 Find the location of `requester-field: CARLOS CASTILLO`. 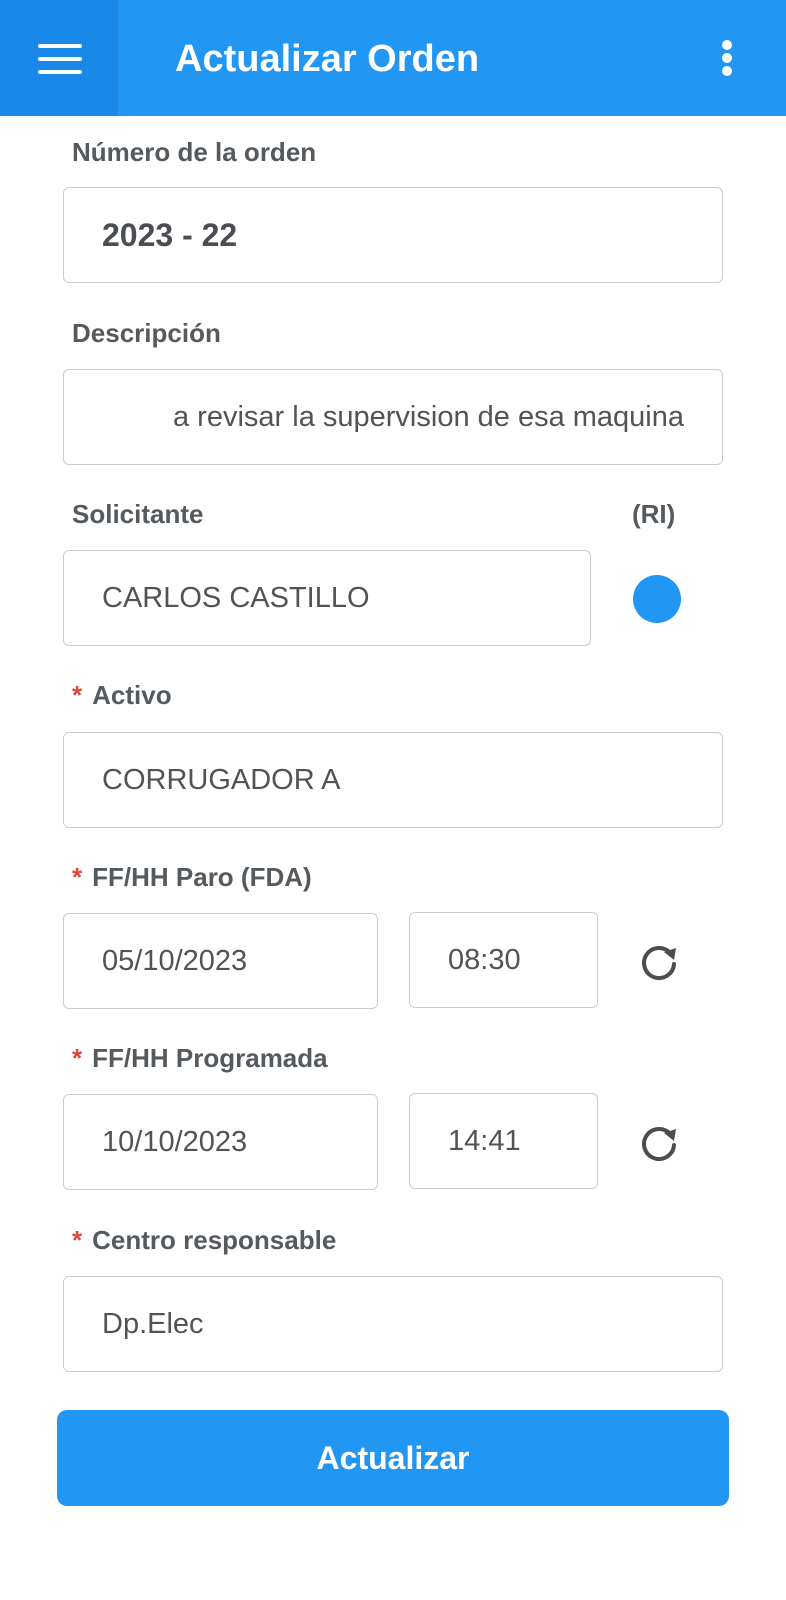

requester-field: CARLOS CASTILLO is located at coordinates (327, 598).